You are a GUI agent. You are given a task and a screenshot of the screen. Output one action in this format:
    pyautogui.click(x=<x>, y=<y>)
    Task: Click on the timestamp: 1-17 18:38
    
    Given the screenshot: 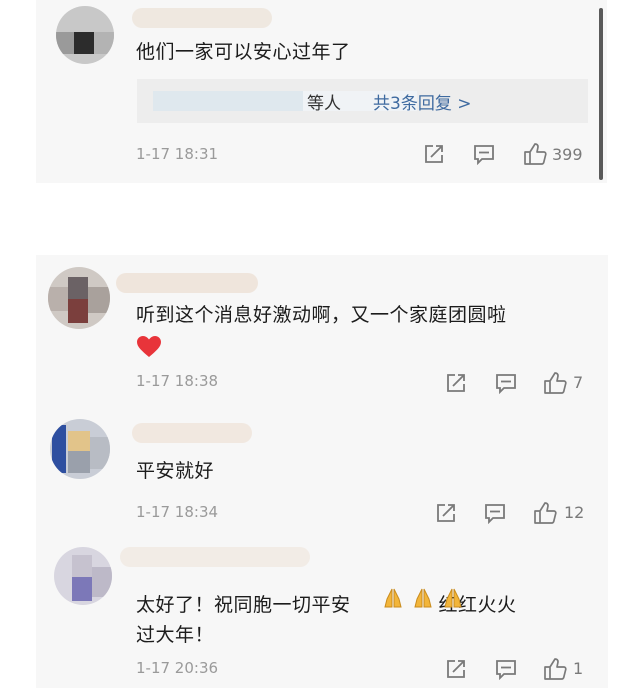 What is the action you would take?
    pyautogui.click(x=177, y=381)
    